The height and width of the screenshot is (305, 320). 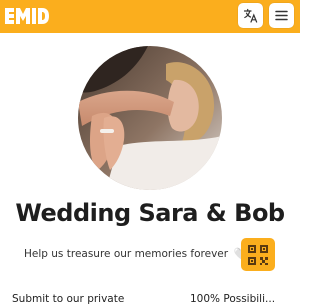 I want to click on menu-button, so click(x=281, y=15).